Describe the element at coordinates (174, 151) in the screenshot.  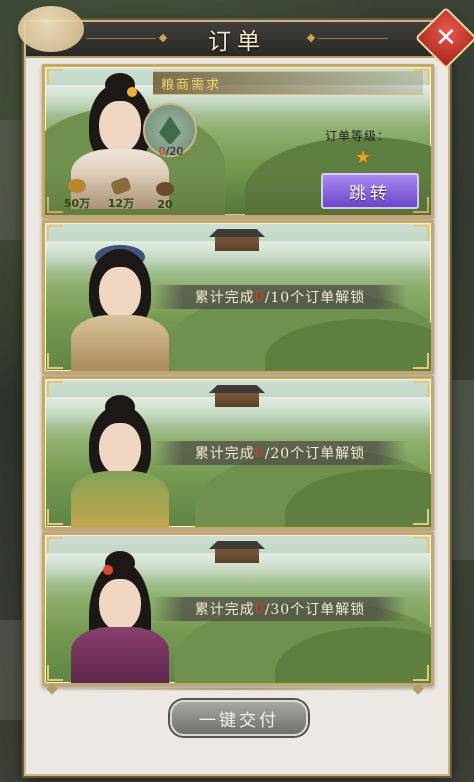
I see `progress-total: /20` at that location.